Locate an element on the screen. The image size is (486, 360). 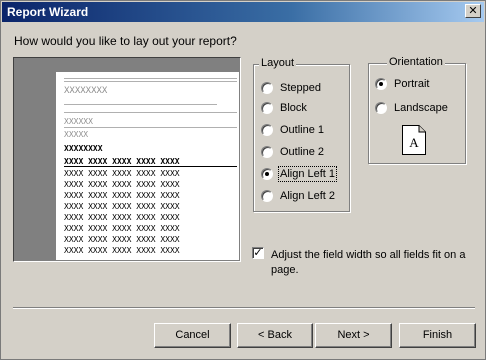
portrait-page-icon: A is located at coordinates (414, 140).